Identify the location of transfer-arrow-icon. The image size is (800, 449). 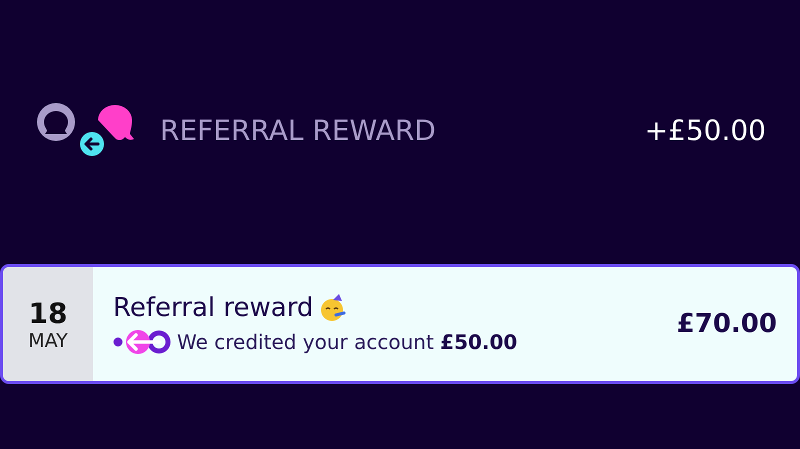
(142, 342).